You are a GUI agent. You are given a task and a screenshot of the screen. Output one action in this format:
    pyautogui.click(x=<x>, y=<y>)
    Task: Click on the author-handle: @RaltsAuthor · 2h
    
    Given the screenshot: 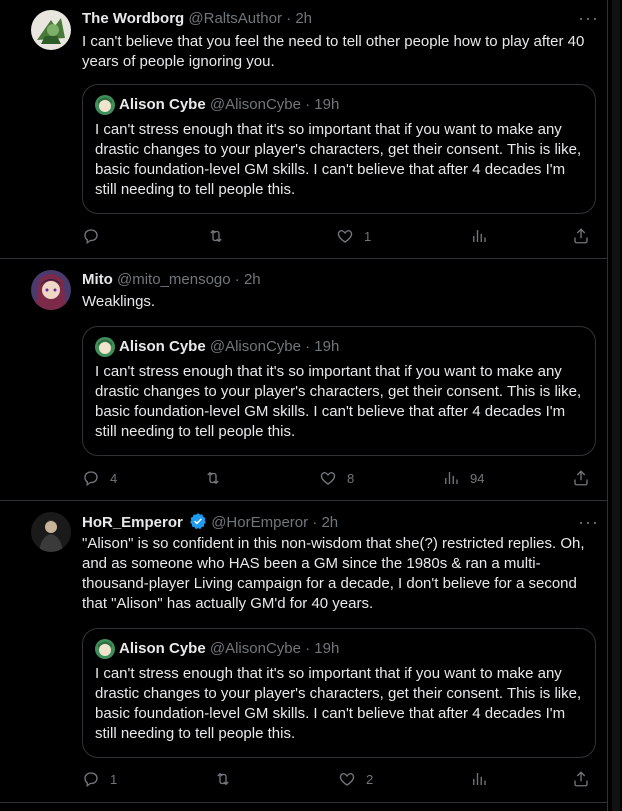 What is the action you would take?
    pyautogui.click(x=250, y=18)
    